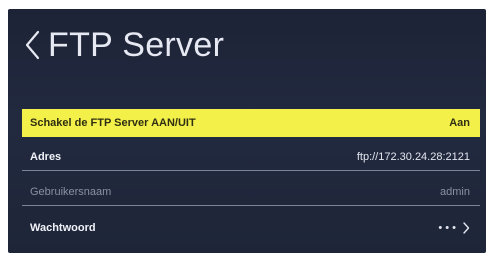  I want to click on password-row: Wachtwoord • • •, so click(251, 227).